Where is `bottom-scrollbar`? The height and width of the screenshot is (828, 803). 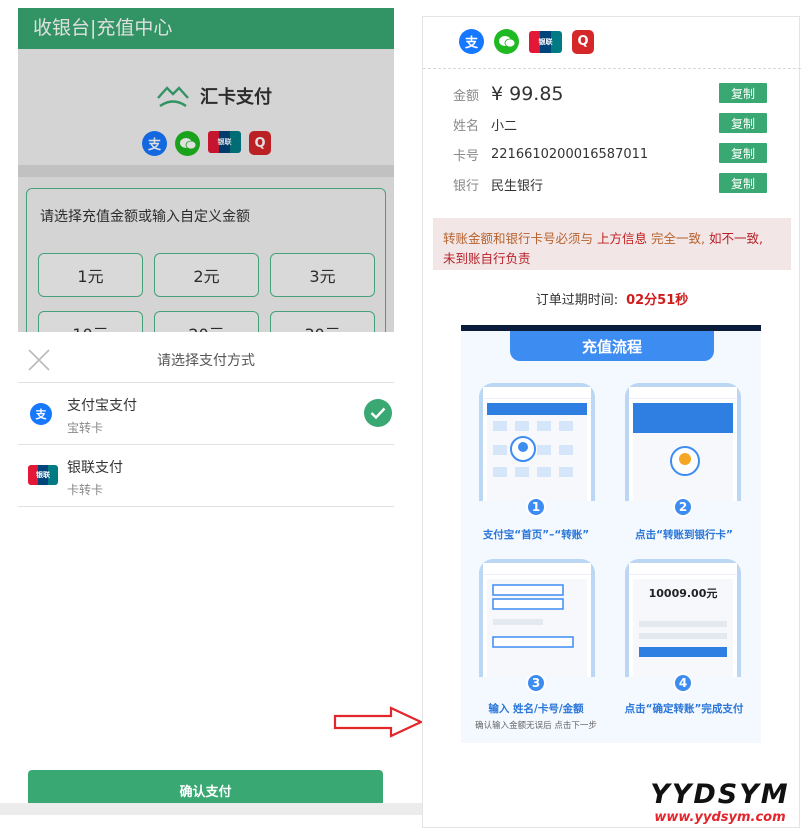 bottom-scrollbar is located at coordinates (212, 809).